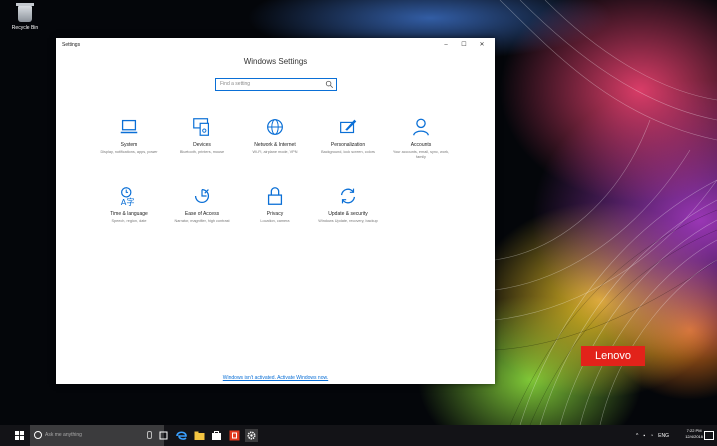 This screenshot has height=446, width=717. I want to click on close-button: ✕, so click(482, 45).